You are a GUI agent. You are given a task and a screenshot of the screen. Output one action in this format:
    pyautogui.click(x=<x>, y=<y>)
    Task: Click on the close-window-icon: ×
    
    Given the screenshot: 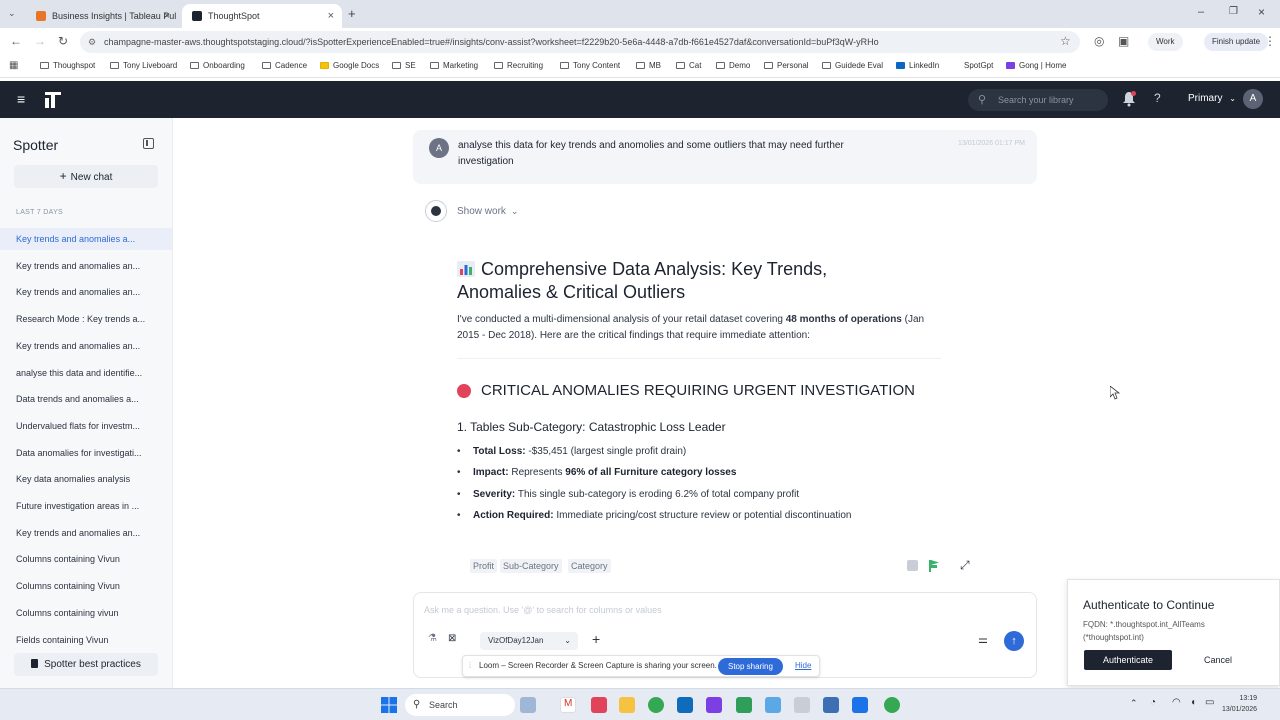 What is the action you would take?
    pyautogui.click(x=1261, y=12)
    